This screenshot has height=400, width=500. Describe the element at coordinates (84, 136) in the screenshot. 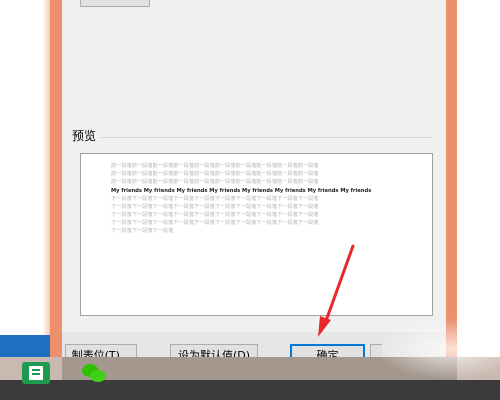

I see `preview-group-label: 预览` at that location.